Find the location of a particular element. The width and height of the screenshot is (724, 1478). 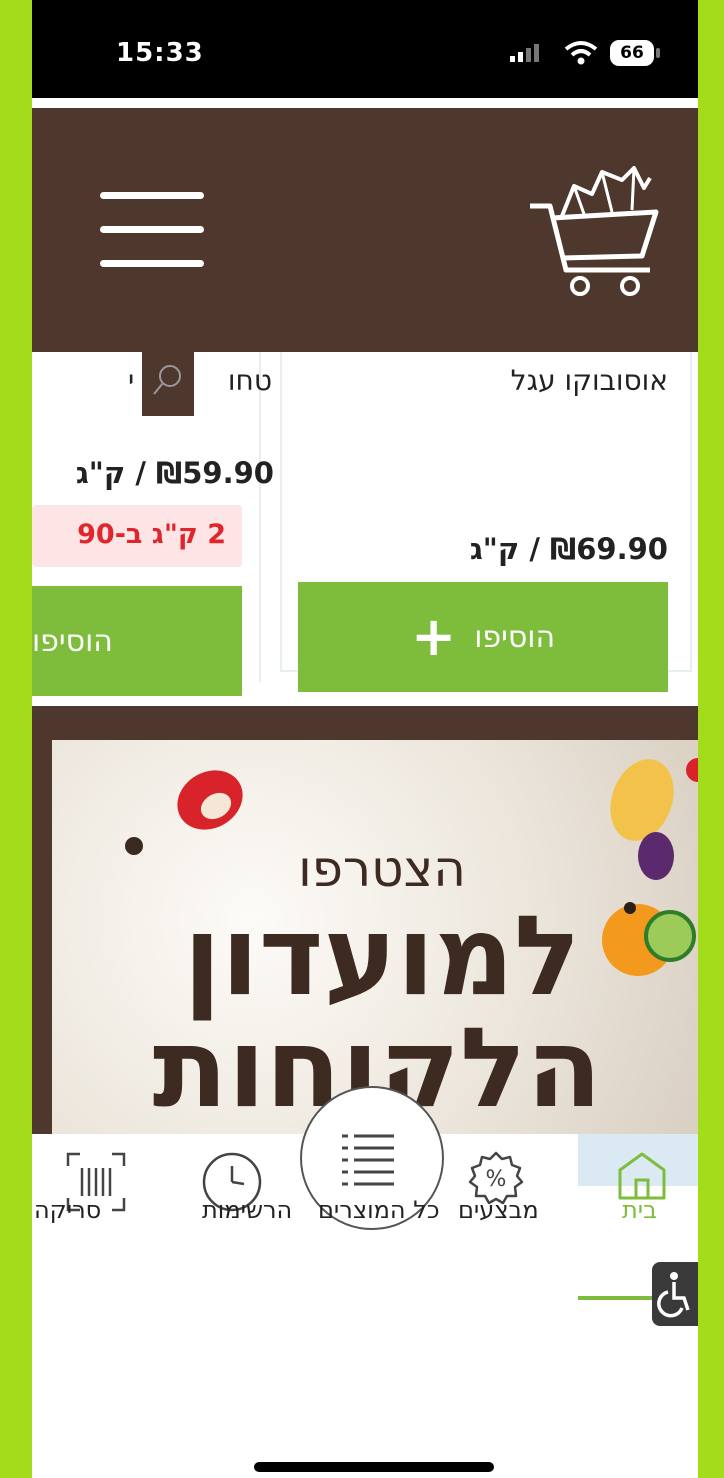

product-price: ₪69.90 / ק"ג is located at coordinates (568, 549).